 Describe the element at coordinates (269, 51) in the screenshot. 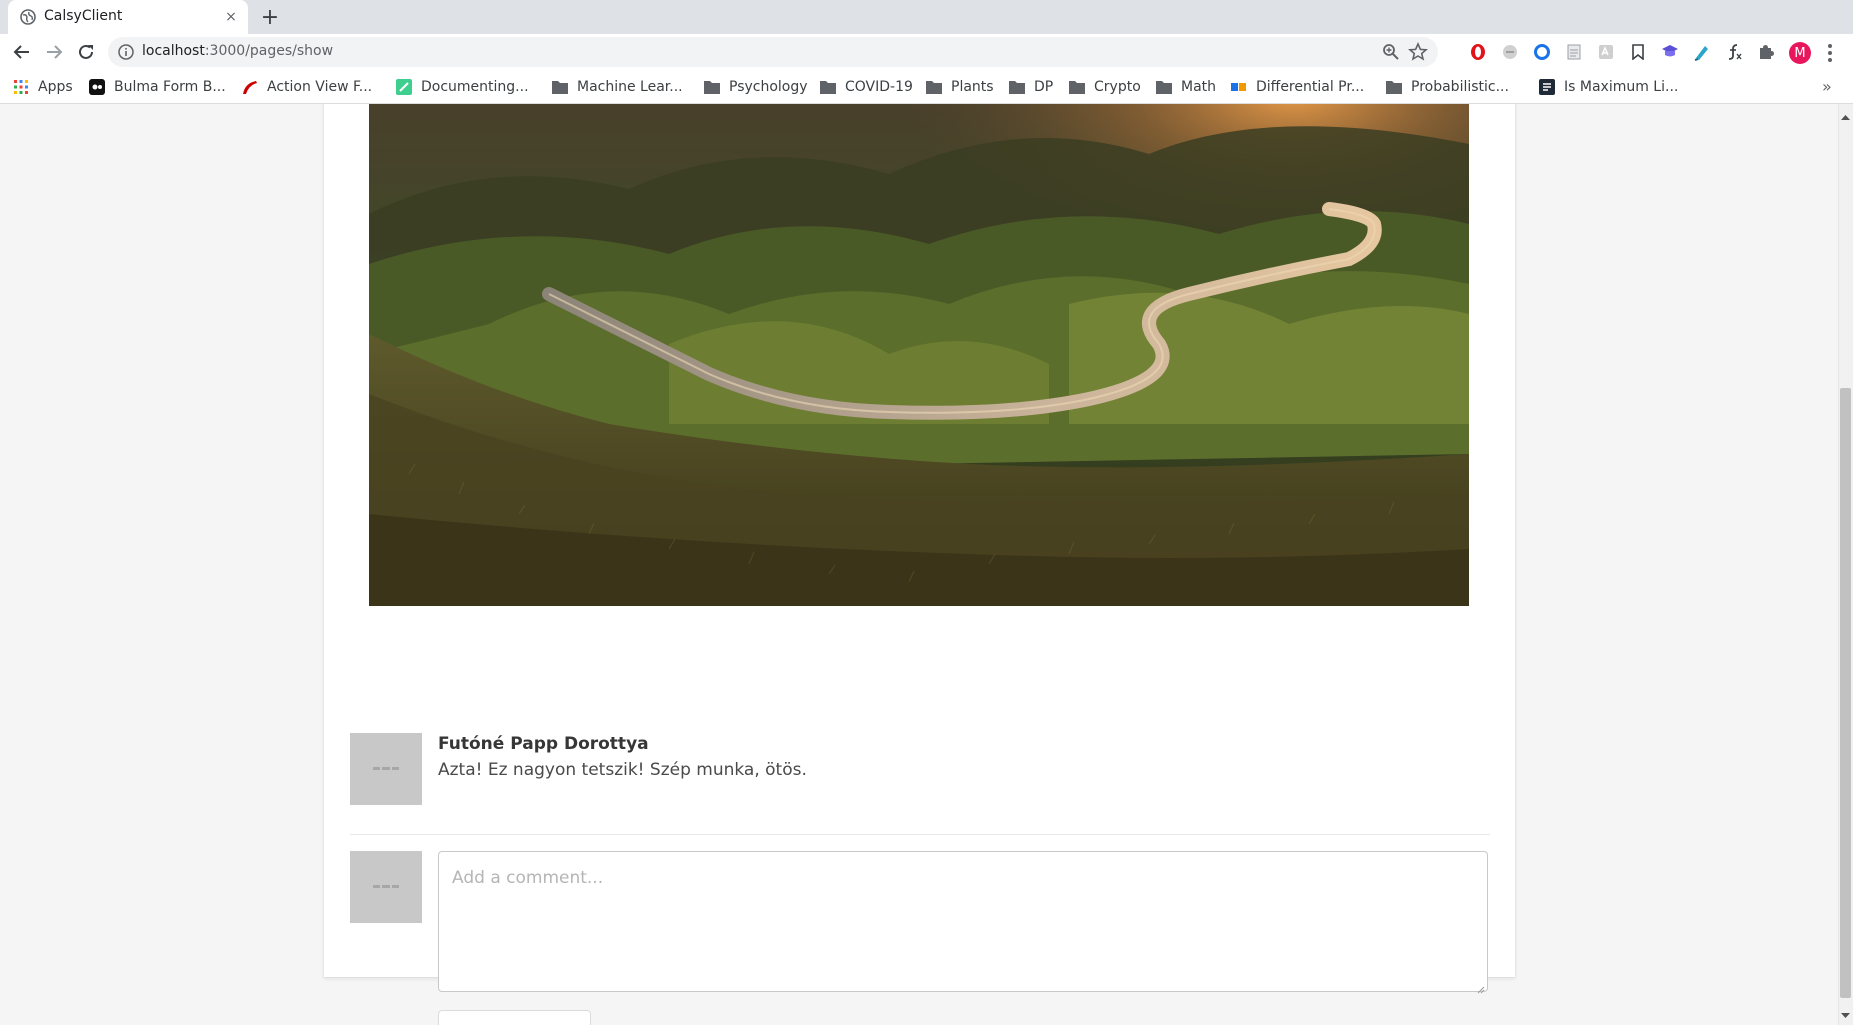

I see `url-path: :3000/pages/show` at that location.